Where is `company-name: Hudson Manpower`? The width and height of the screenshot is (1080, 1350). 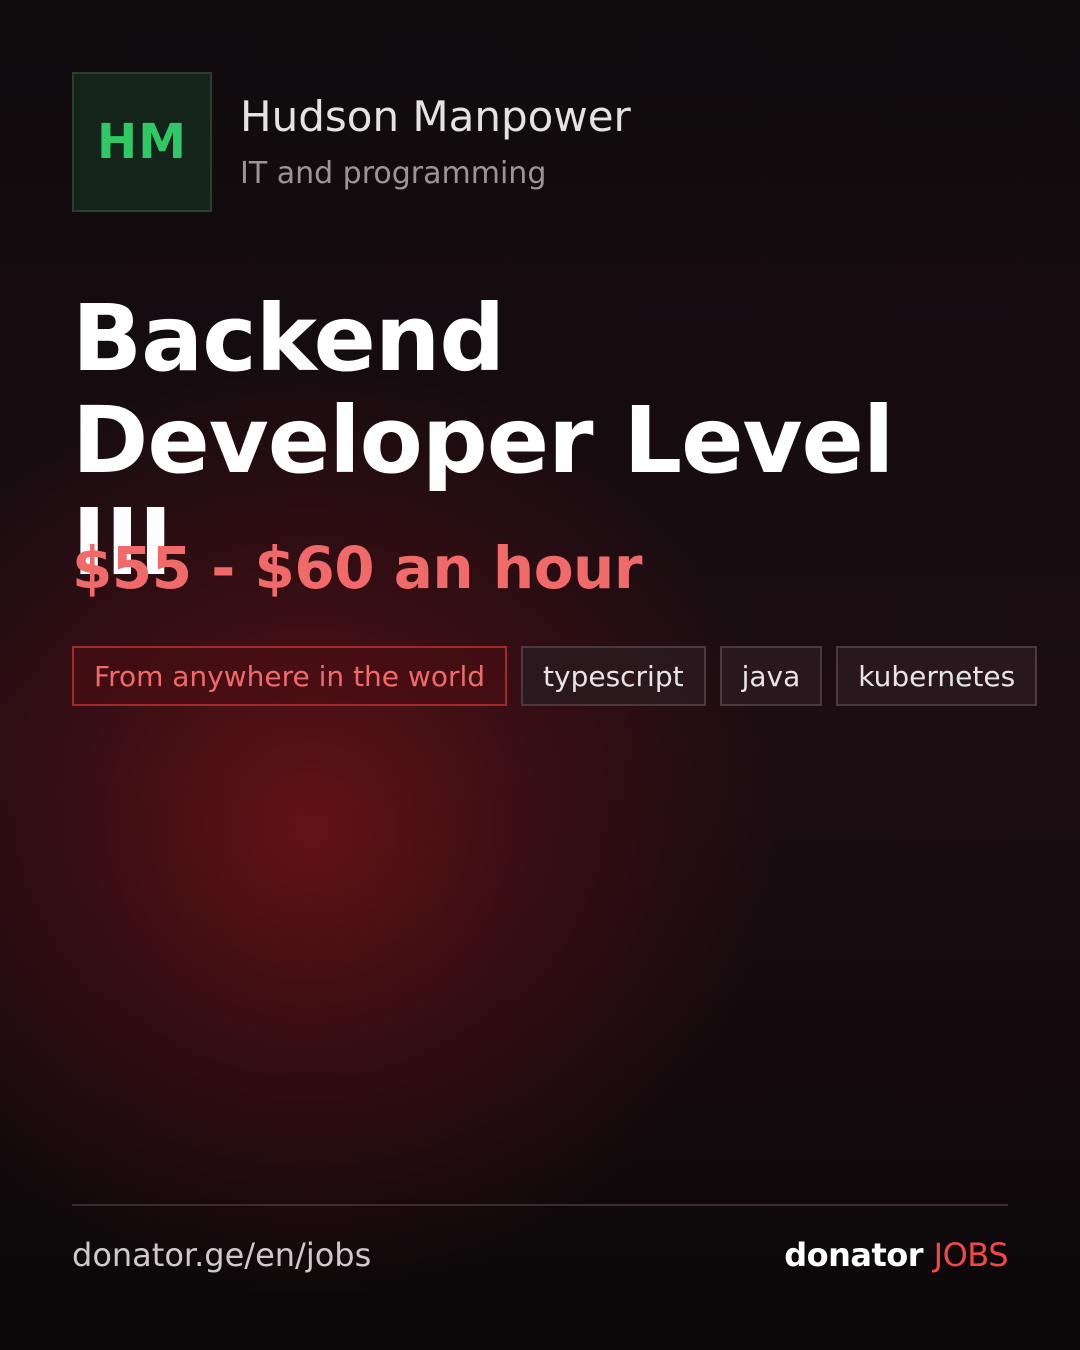
company-name: Hudson Manpower is located at coordinates (435, 116).